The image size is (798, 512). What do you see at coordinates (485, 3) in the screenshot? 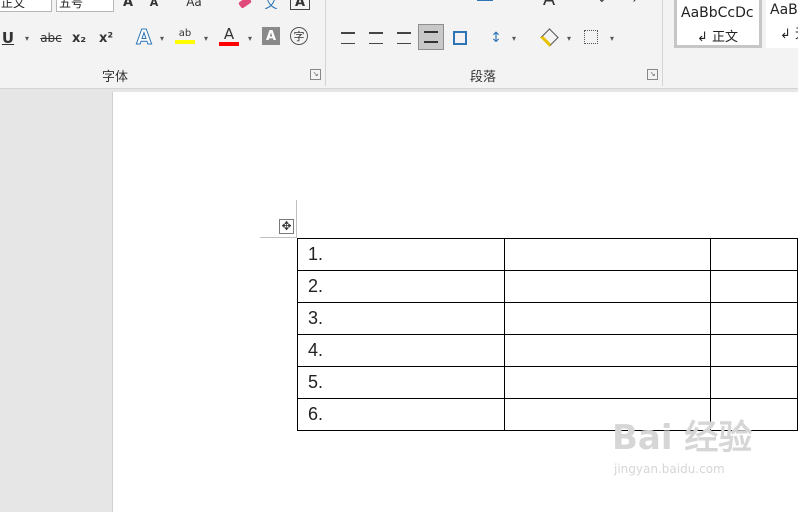
I see `decrease-indent-button` at bounding box center [485, 3].